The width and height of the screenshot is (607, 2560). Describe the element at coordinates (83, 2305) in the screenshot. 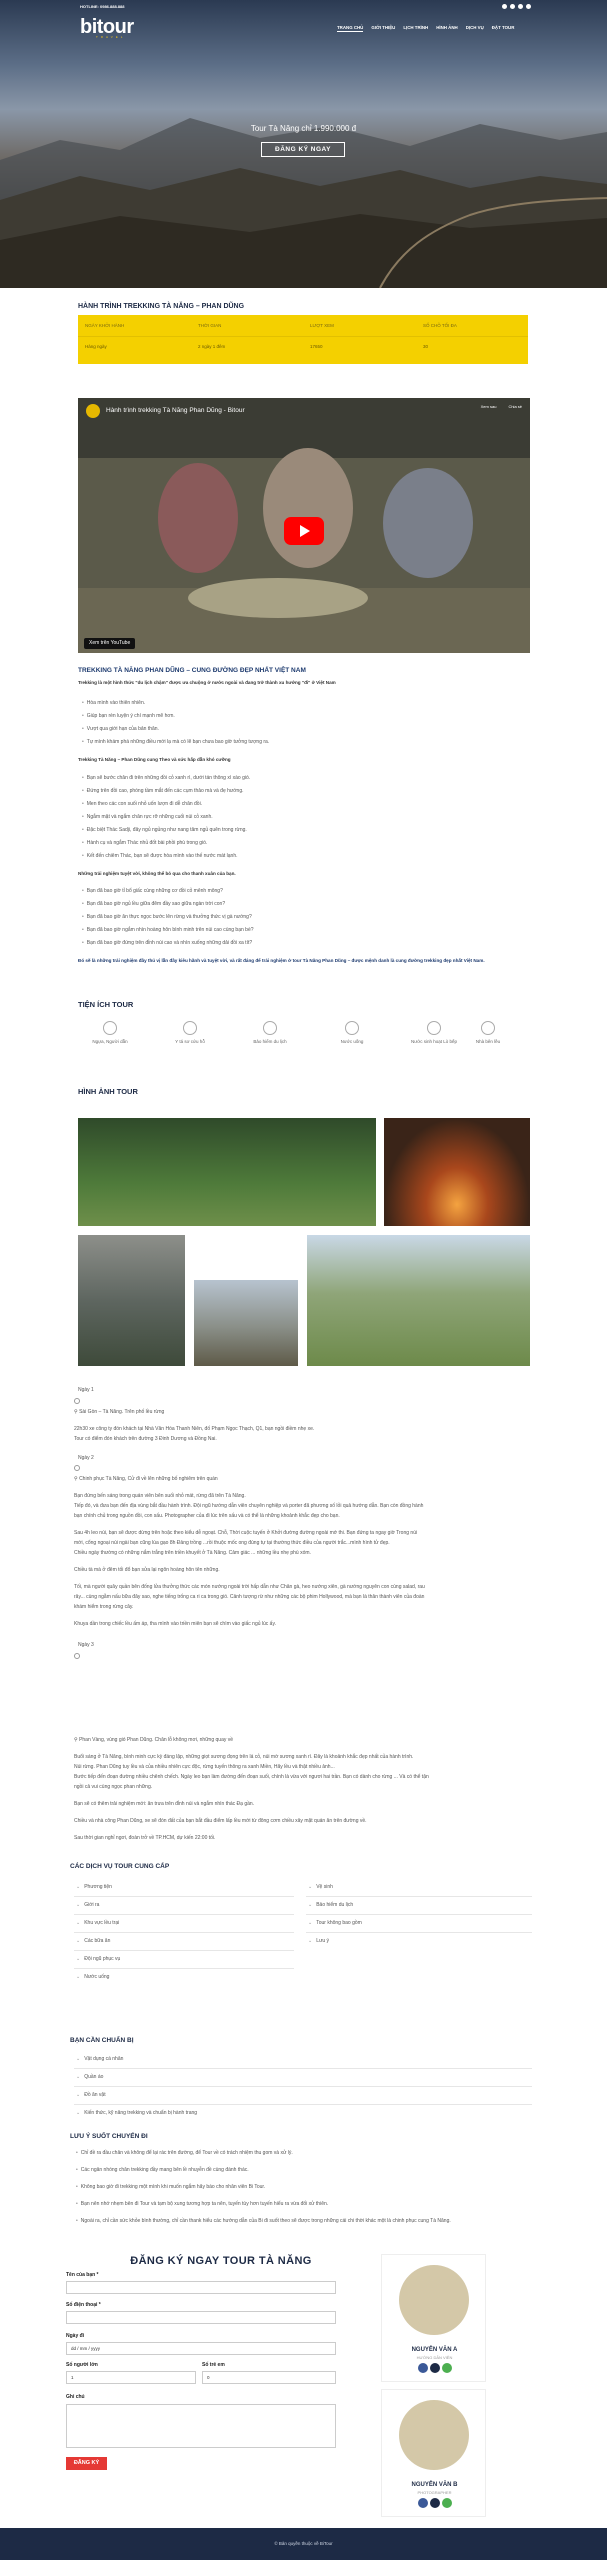

I see `phone-label: Số điện thoại *` at that location.